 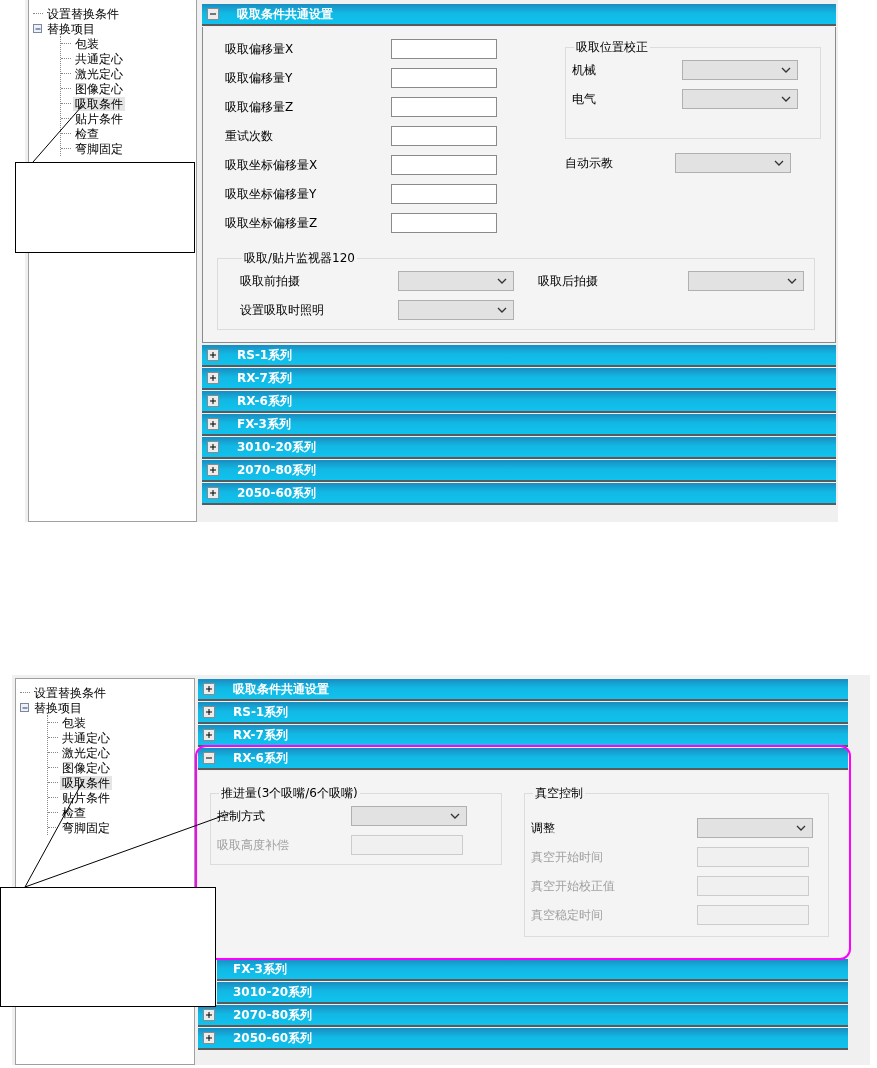 I want to click on group-title: 吸取/贴片监视器120, so click(x=299, y=258).